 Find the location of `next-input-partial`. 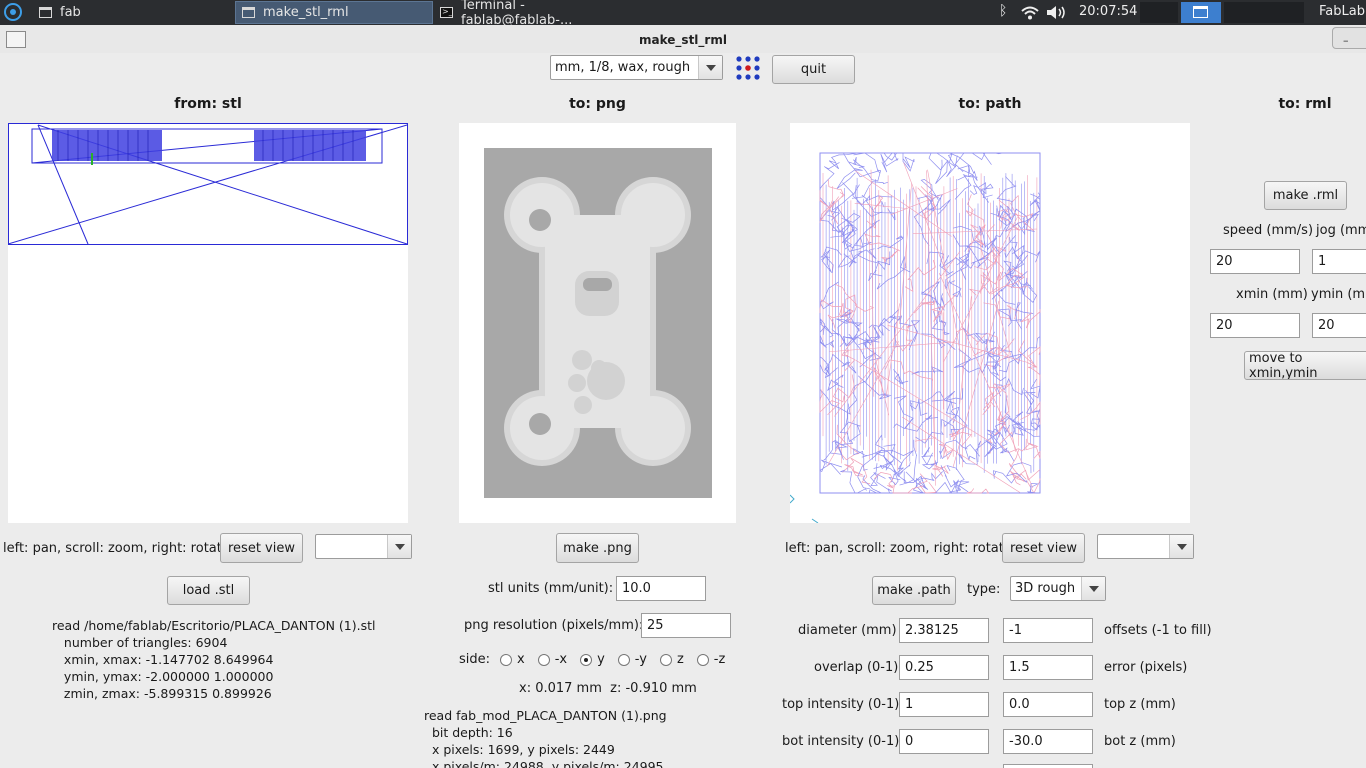

next-input-partial is located at coordinates (1048, 766).